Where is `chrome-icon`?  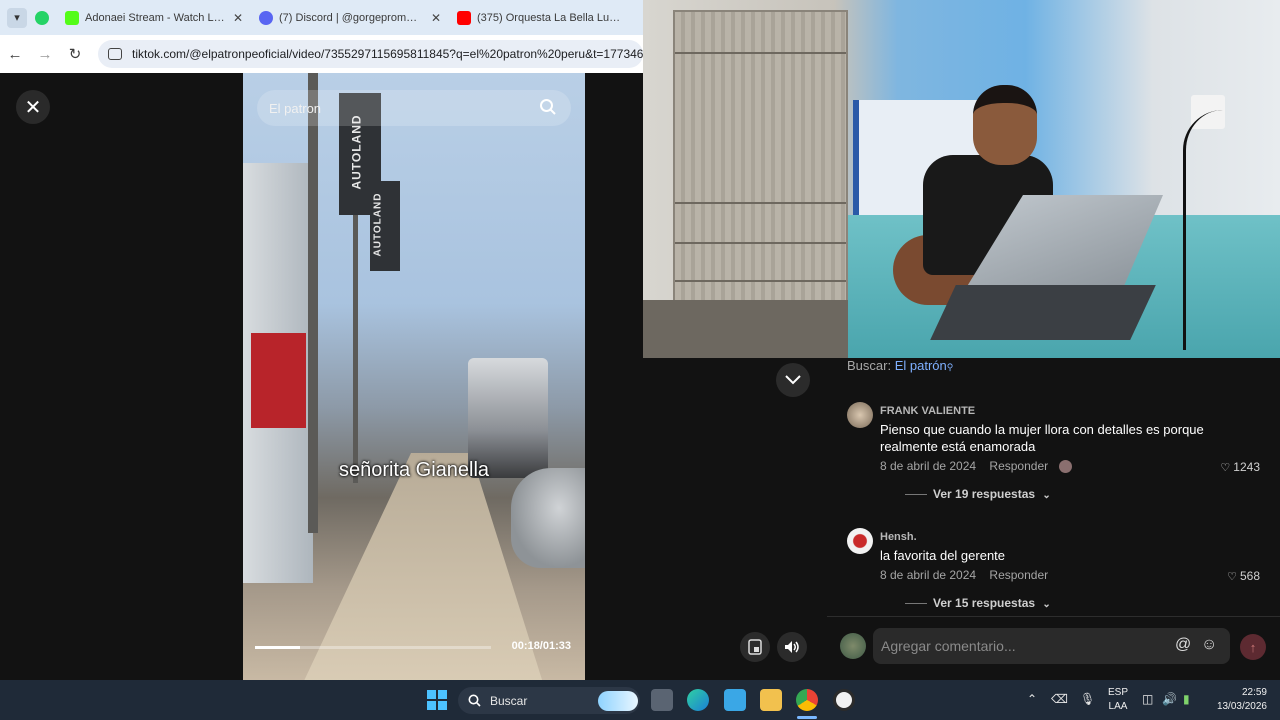 chrome-icon is located at coordinates (807, 700).